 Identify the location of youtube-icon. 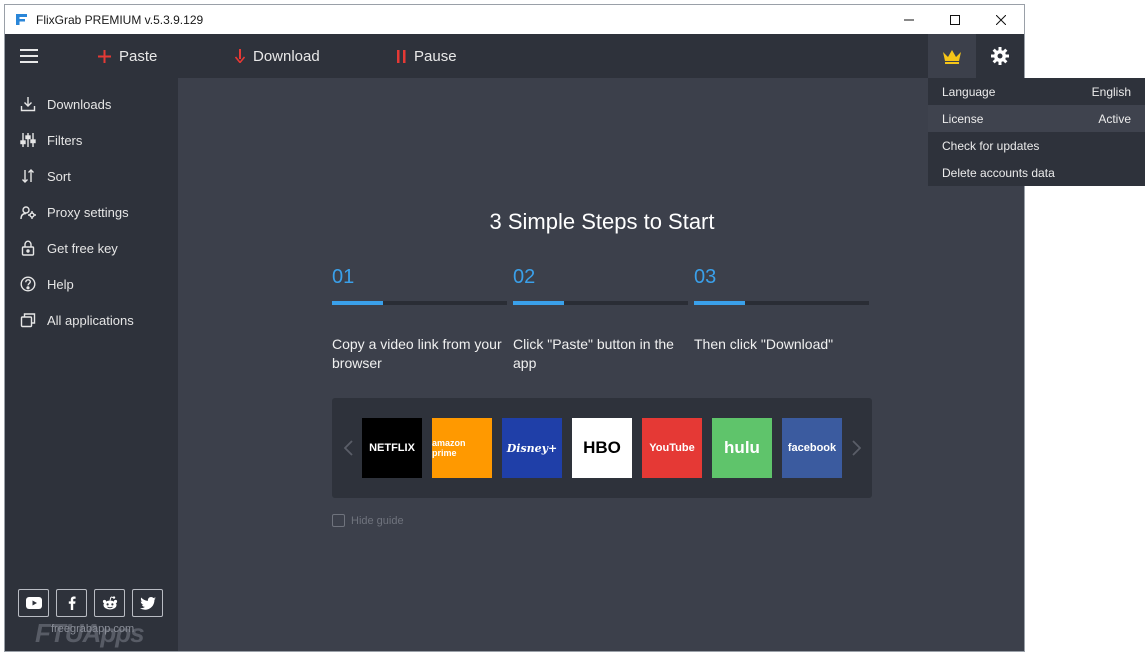
(33, 603).